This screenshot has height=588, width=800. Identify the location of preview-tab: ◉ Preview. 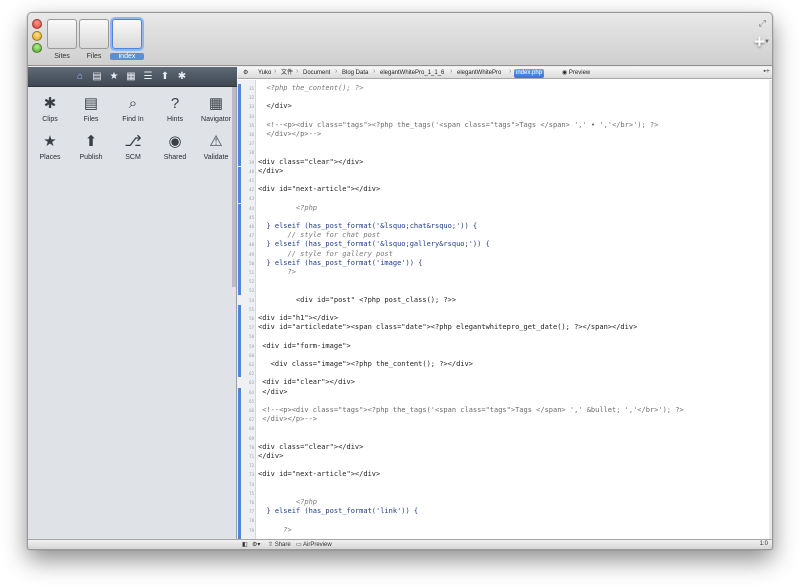
(576, 73).